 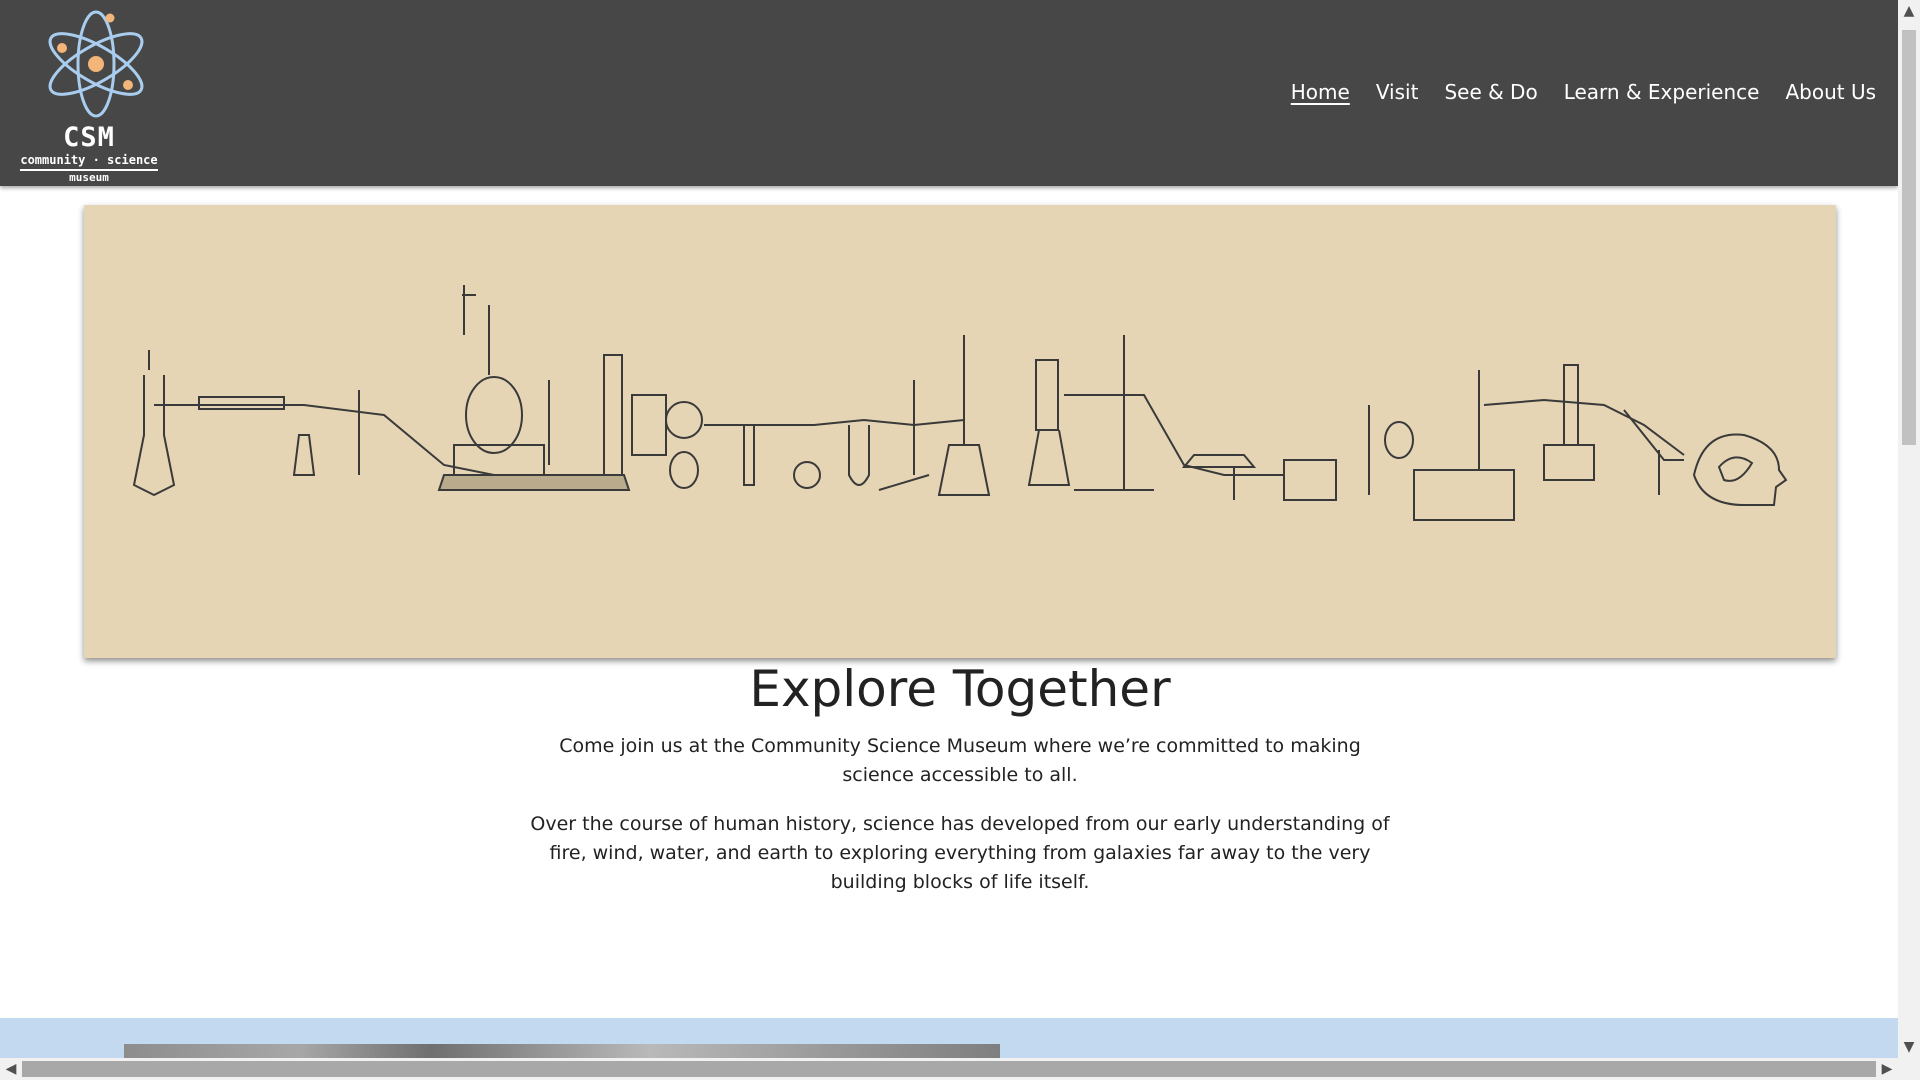 What do you see at coordinates (89, 160) in the screenshot?
I see `logo-tagline: community · science` at bounding box center [89, 160].